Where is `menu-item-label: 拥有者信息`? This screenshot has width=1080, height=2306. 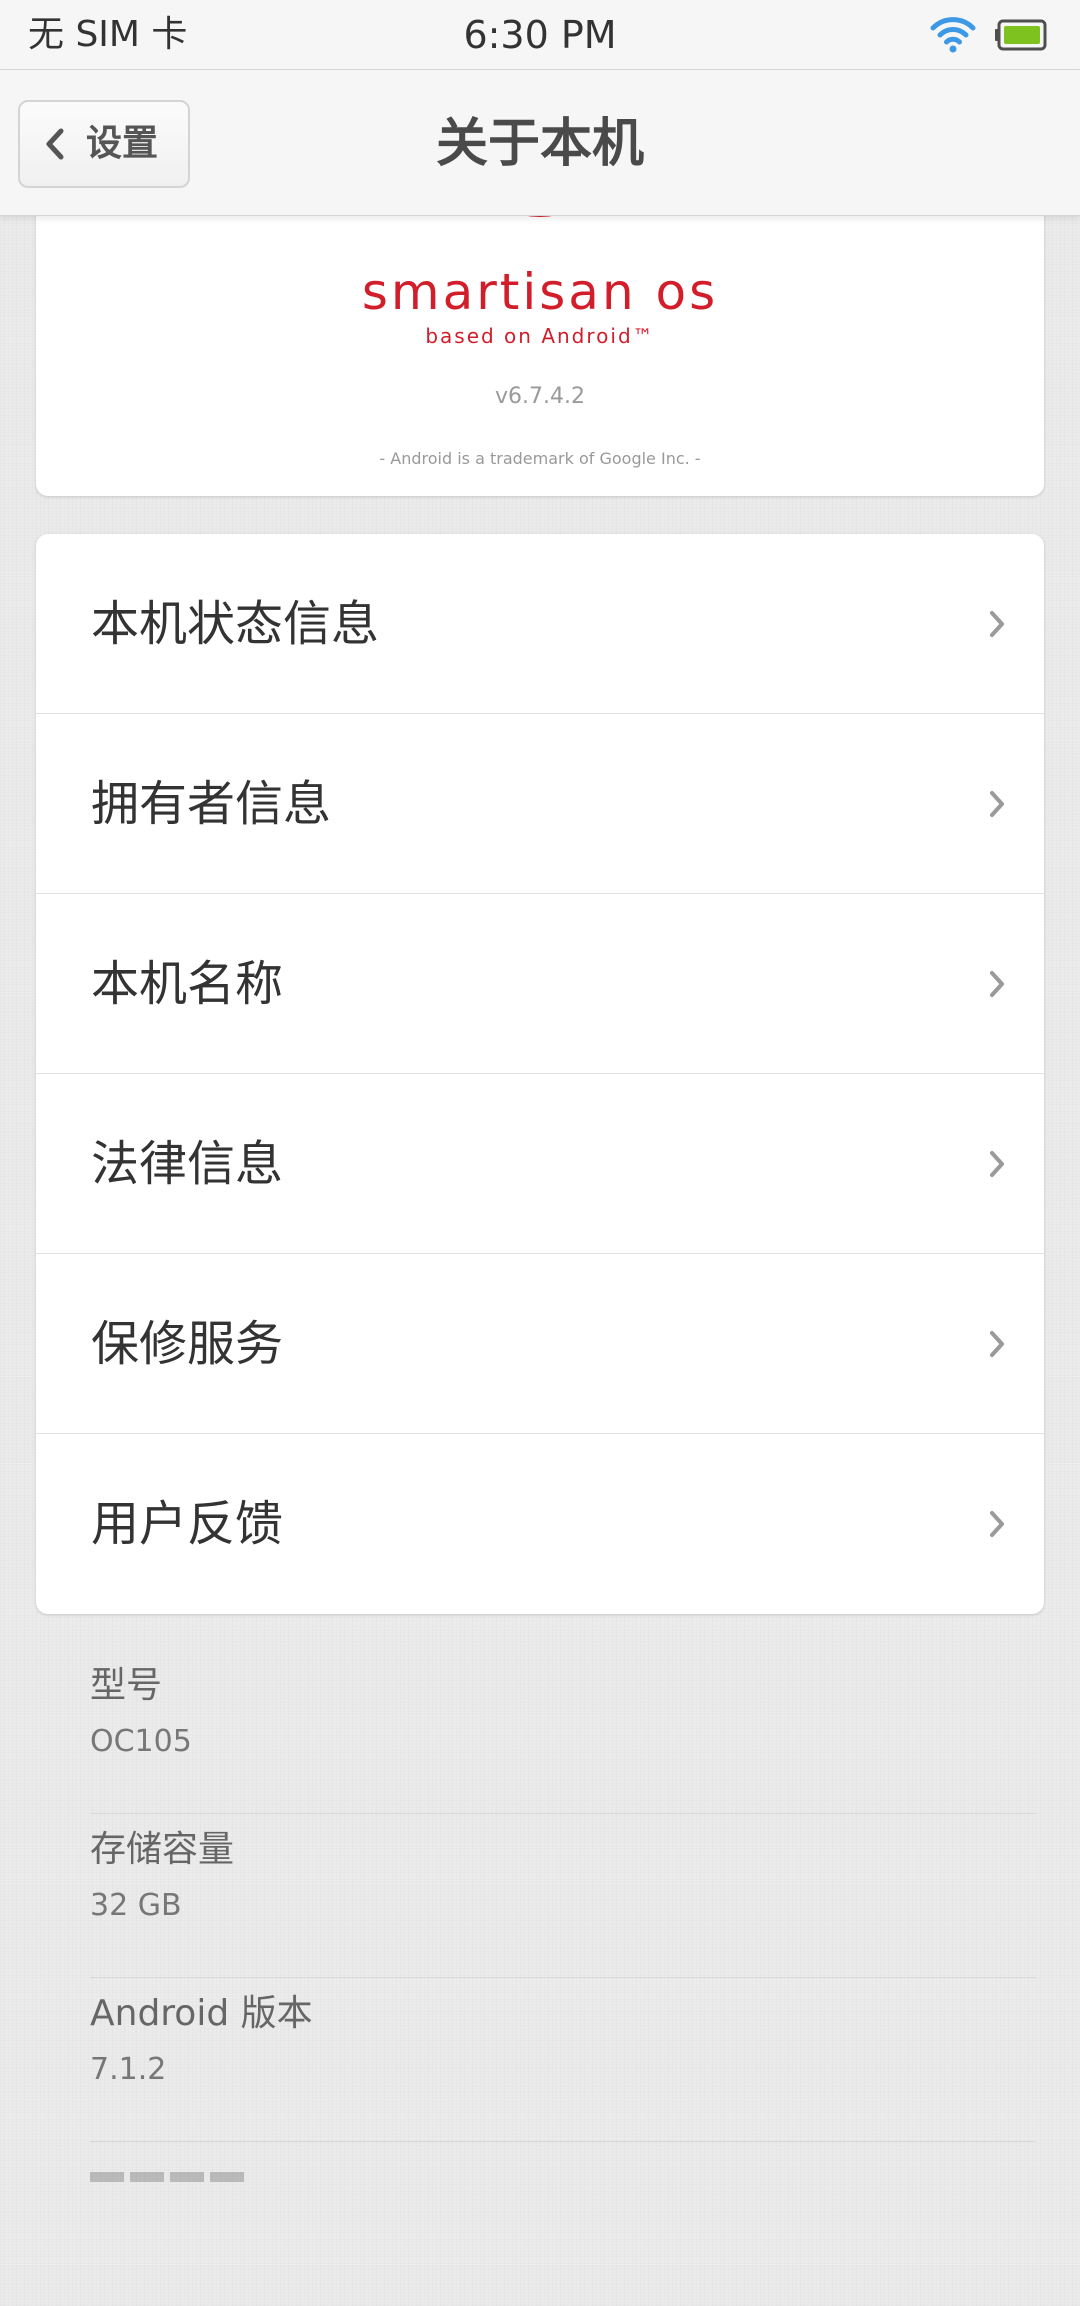
menu-item-label: 拥有者信息 is located at coordinates (211, 804).